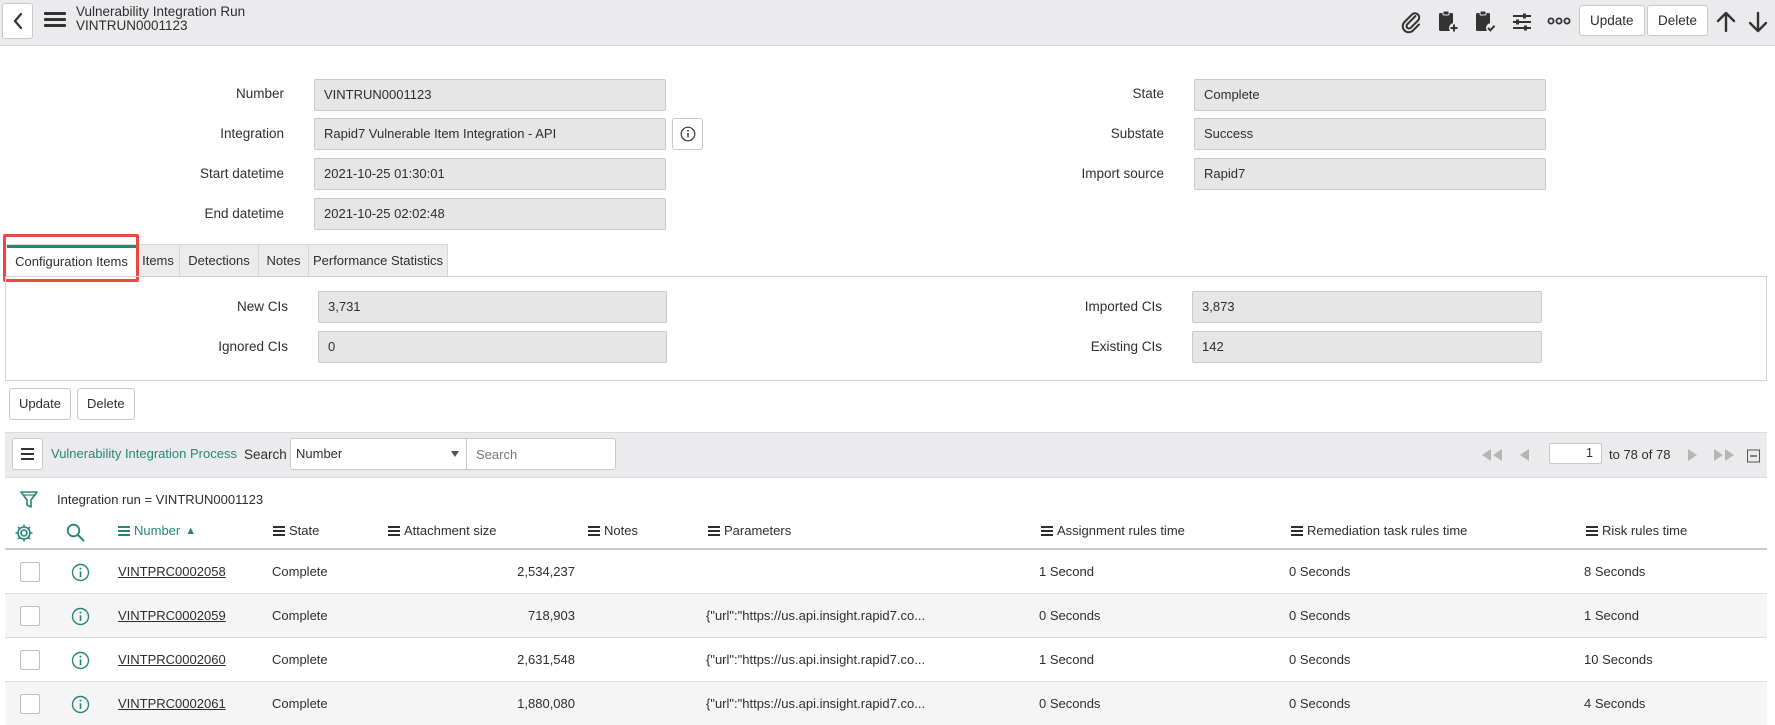 This screenshot has height=725, width=1775. Describe the element at coordinates (17, 21) in the screenshot. I see `back-button` at that location.